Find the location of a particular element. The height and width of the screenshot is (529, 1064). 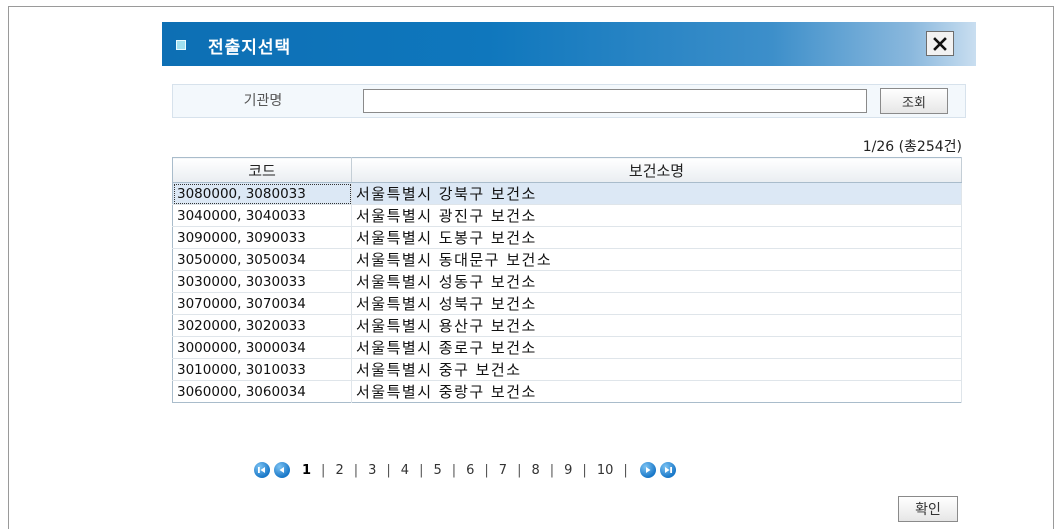

table-row: 3010000, 3010033 서울특별시 중구 보건소 is located at coordinates (567, 369).